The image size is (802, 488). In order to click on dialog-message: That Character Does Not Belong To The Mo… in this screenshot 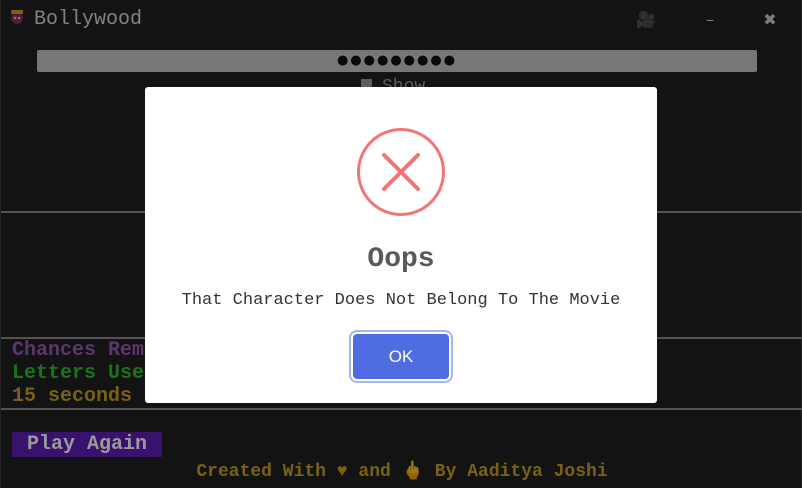, I will do `click(401, 300)`.